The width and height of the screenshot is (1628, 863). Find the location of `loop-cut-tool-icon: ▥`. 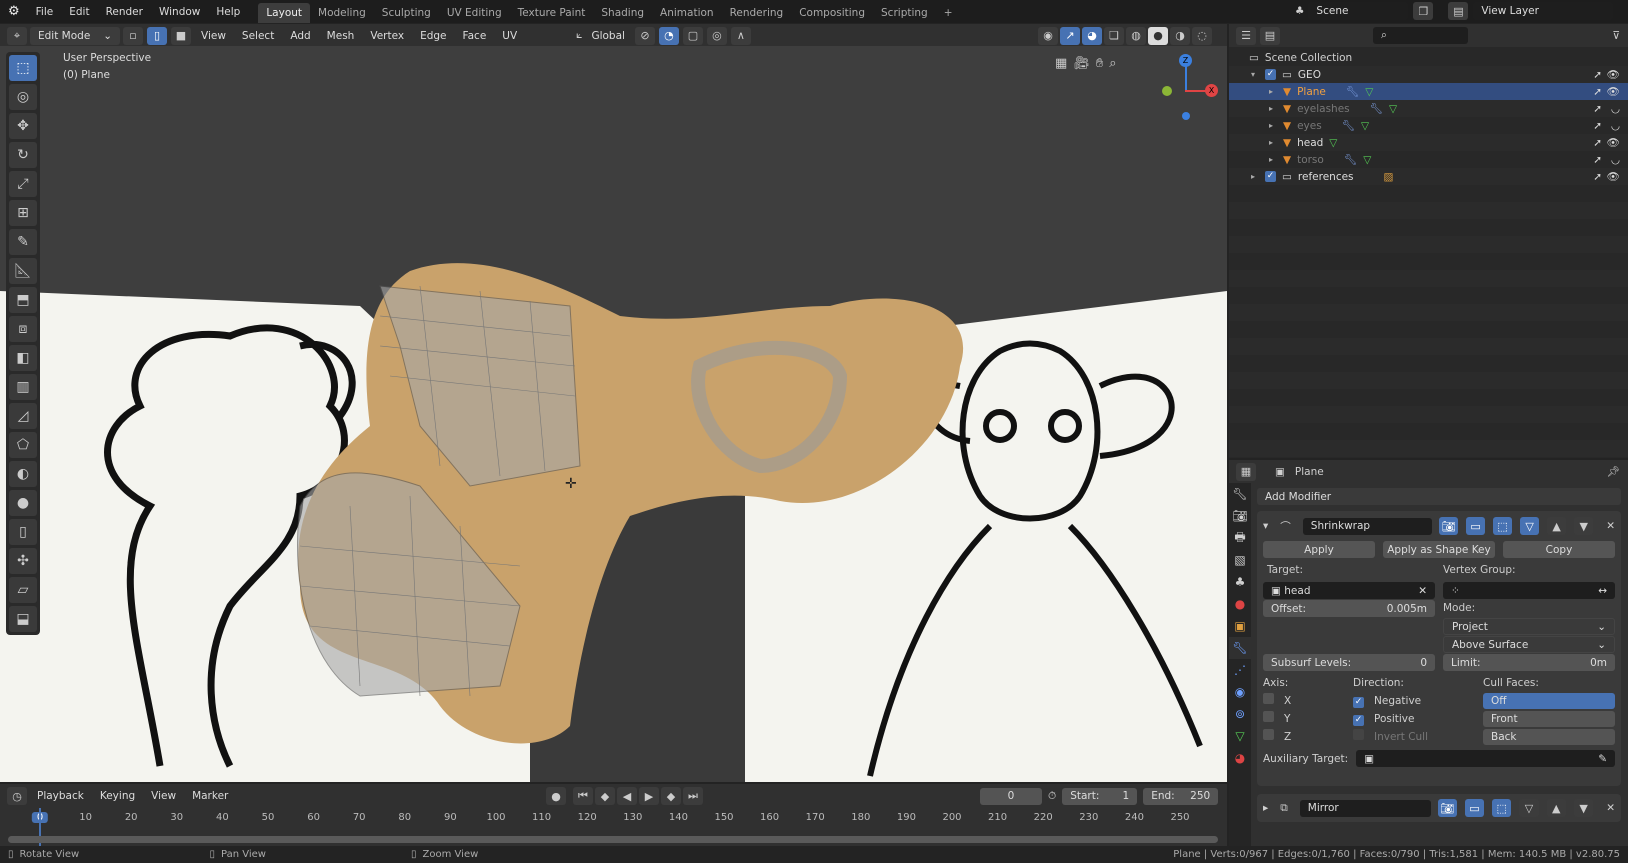

loop-cut-tool-icon: ▥ is located at coordinates (23, 387).